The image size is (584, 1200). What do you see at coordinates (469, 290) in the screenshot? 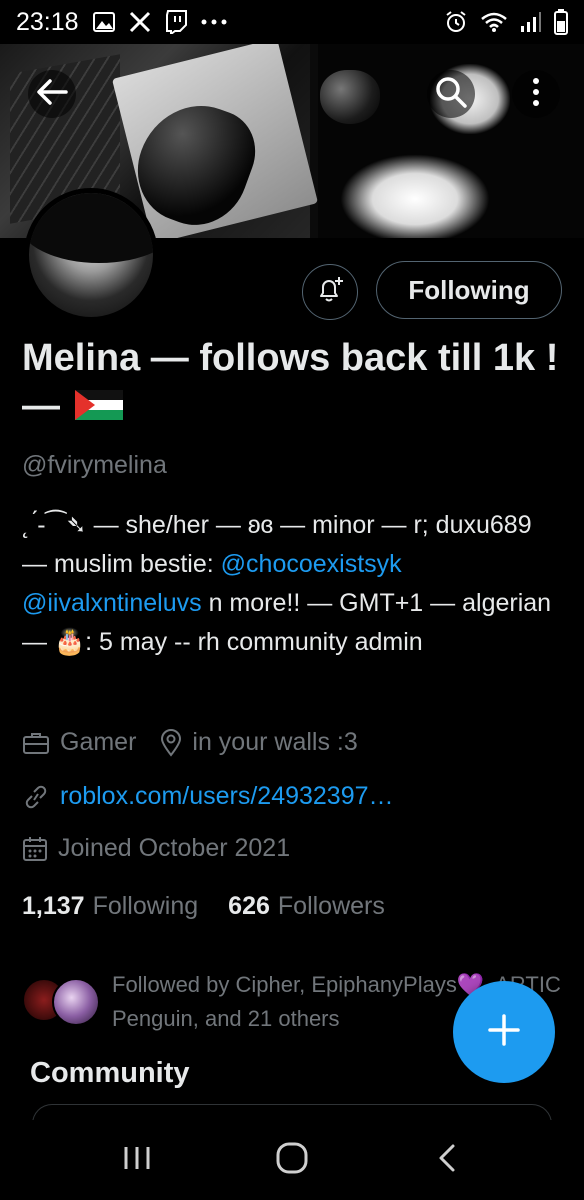
I see `following-button: Following` at bounding box center [469, 290].